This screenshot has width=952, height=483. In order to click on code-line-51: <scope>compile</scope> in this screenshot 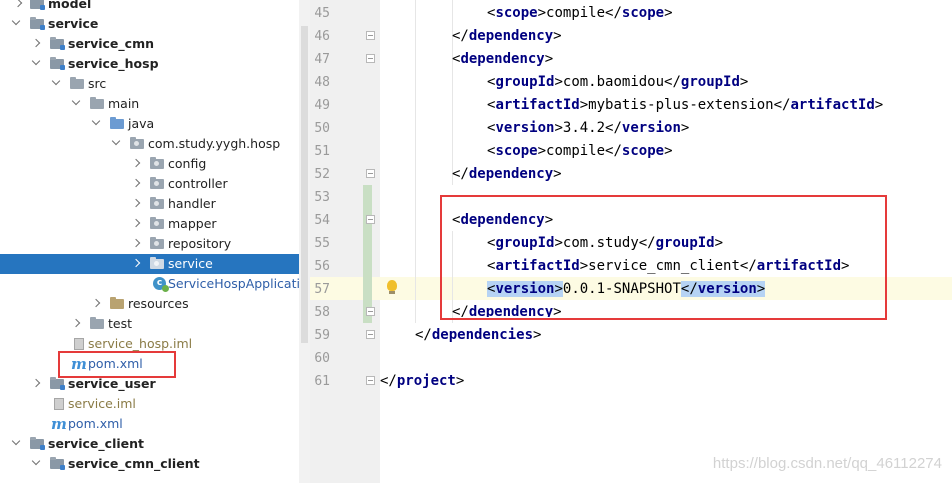, I will do `click(580, 151)`.